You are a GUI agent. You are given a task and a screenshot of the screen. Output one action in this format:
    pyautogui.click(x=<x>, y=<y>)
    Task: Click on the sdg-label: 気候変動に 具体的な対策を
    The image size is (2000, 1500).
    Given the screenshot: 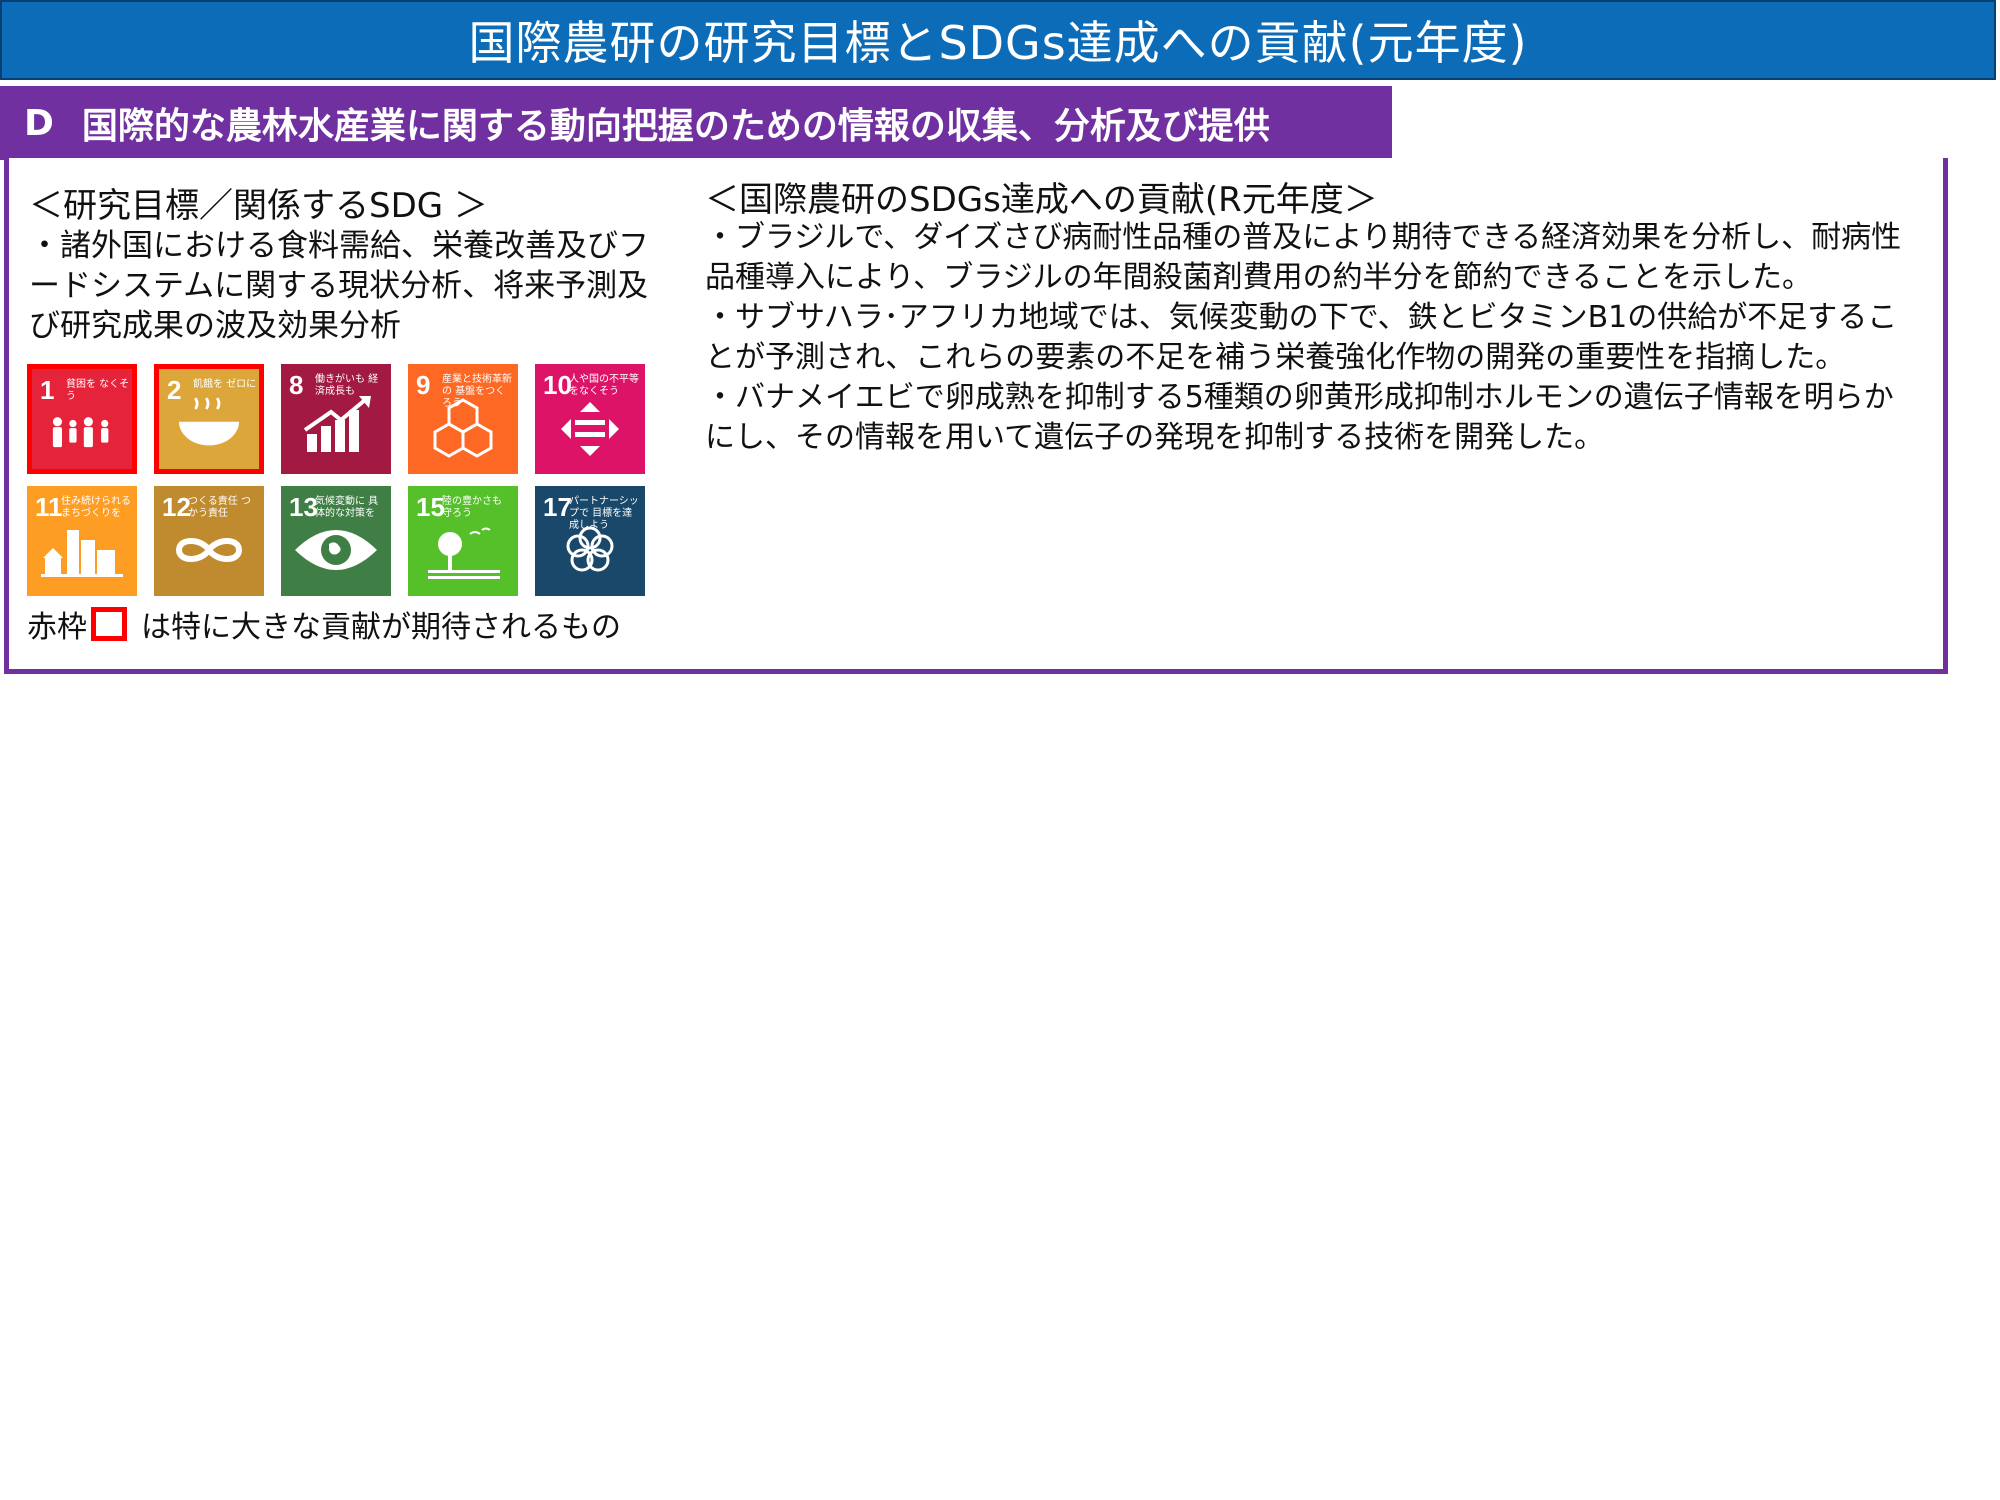 What is the action you would take?
    pyautogui.click(x=347, y=507)
    